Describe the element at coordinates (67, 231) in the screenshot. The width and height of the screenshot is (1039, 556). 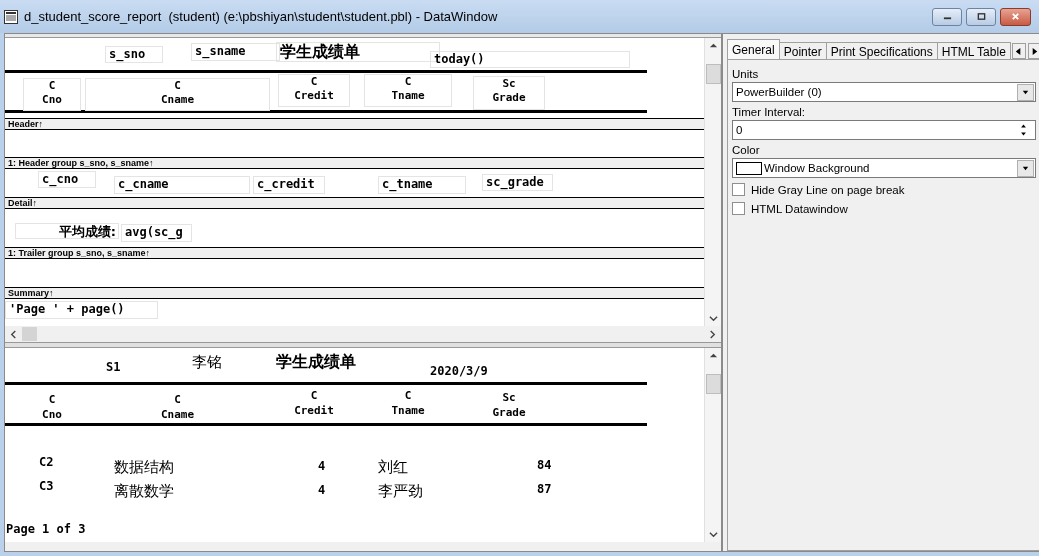
I see `text-label: 平均成绩:` at that location.